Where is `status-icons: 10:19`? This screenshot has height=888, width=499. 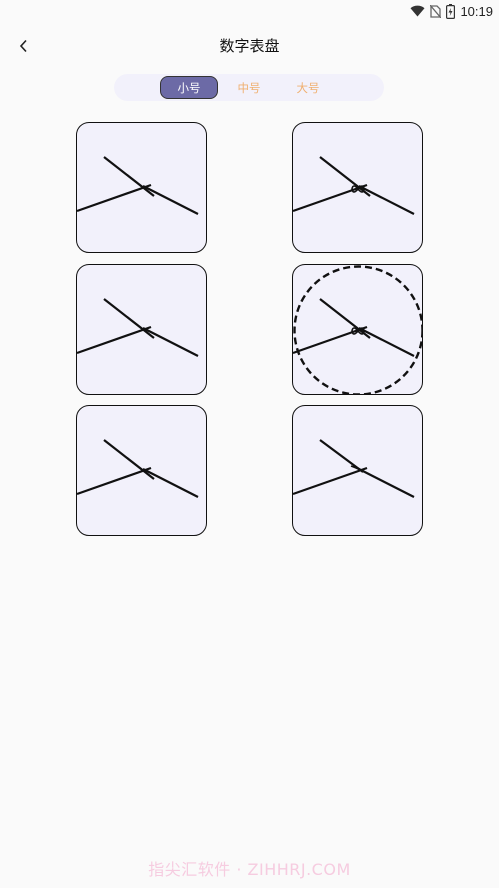 status-icons: 10:19 is located at coordinates (451, 11).